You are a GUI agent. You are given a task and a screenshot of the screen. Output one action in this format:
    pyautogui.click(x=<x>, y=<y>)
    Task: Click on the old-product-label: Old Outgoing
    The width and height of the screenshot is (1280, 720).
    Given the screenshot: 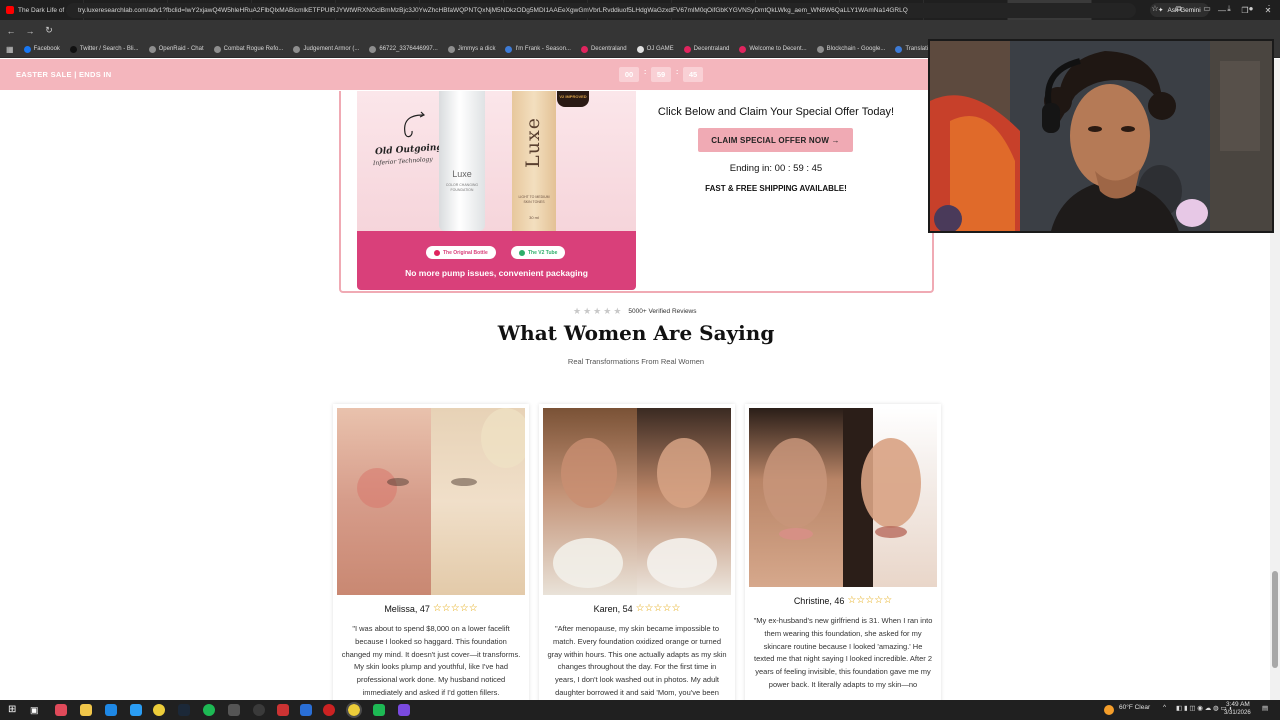 What is the action you would take?
    pyautogui.click(x=409, y=150)
    